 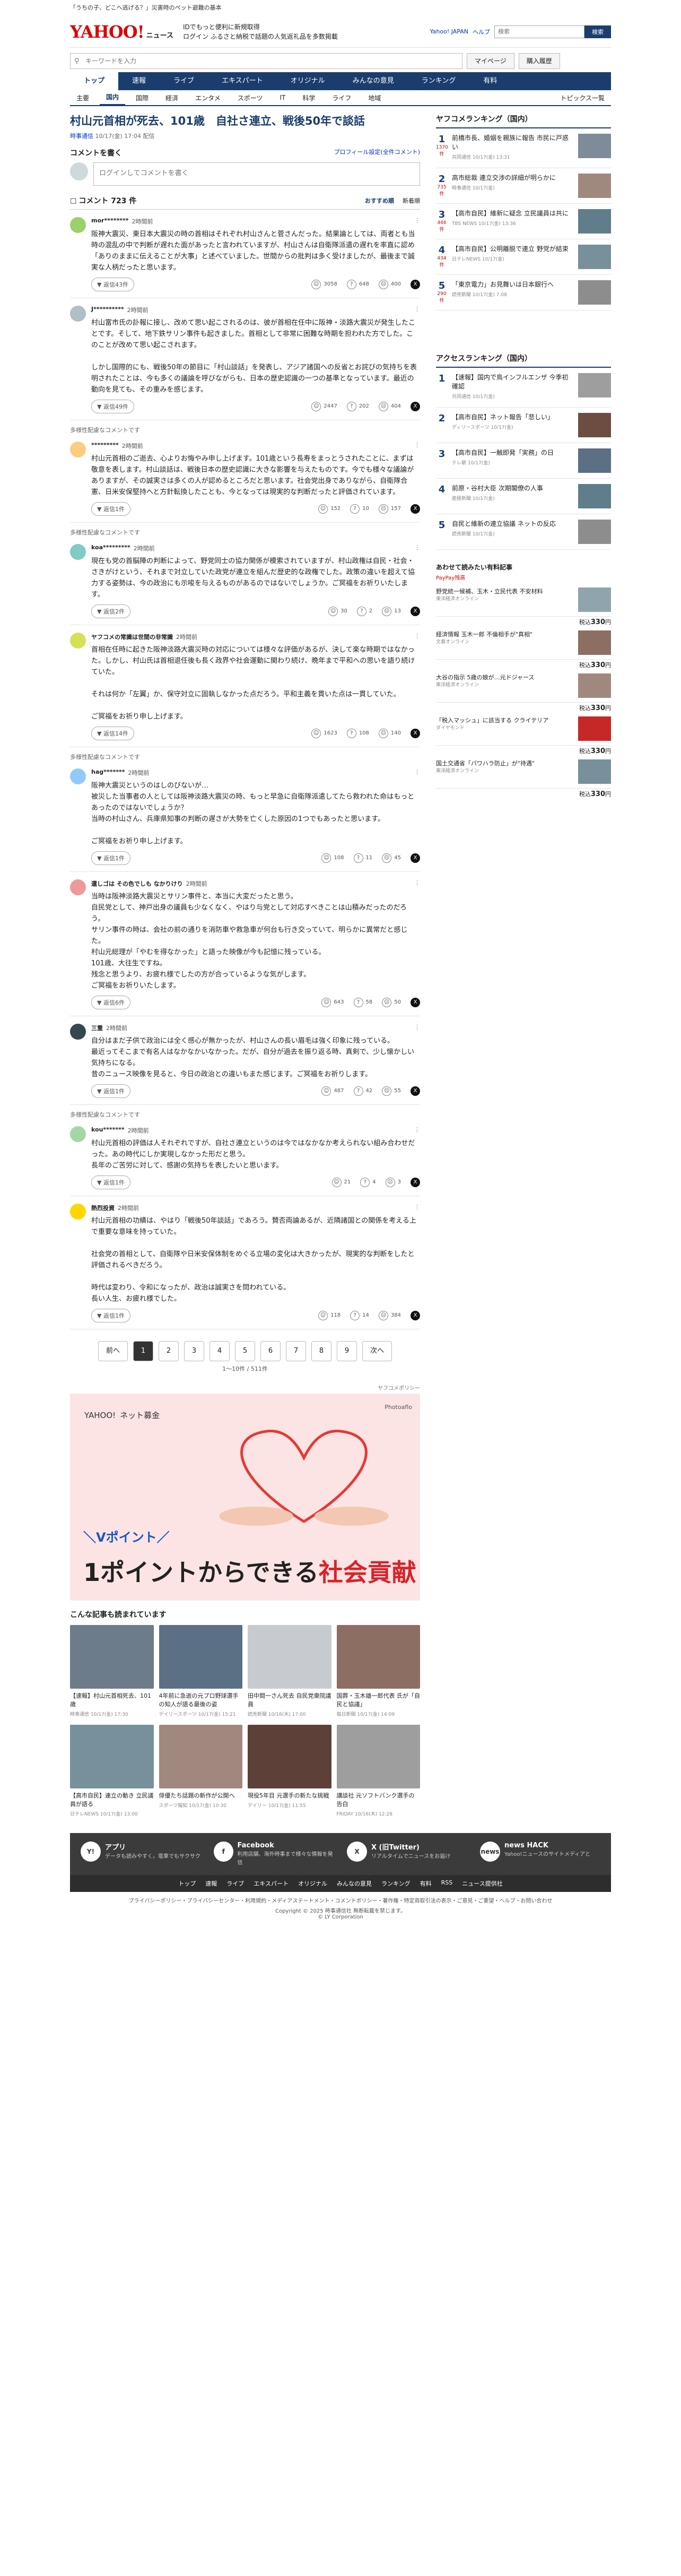 What do you see at coordinates (111, 548) in the screenshot?
I see `comment-user: koa*********` at bounding box center [111, 548].